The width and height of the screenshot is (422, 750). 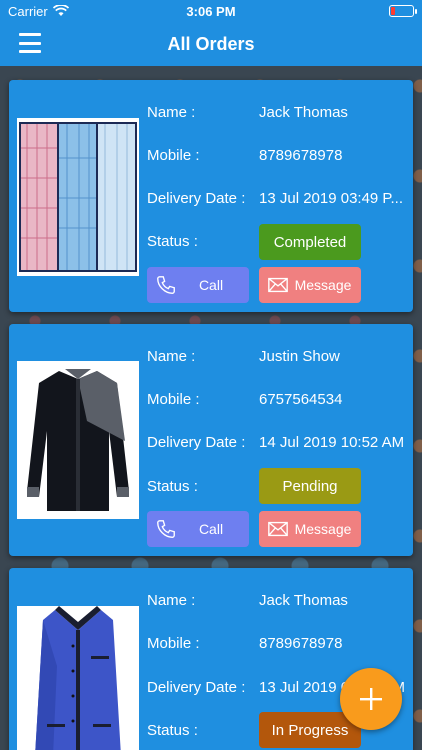 What do you see at coordinates (403, 11) in the screenshot?
I see `battery-icon` at bounding box center [403, 11].